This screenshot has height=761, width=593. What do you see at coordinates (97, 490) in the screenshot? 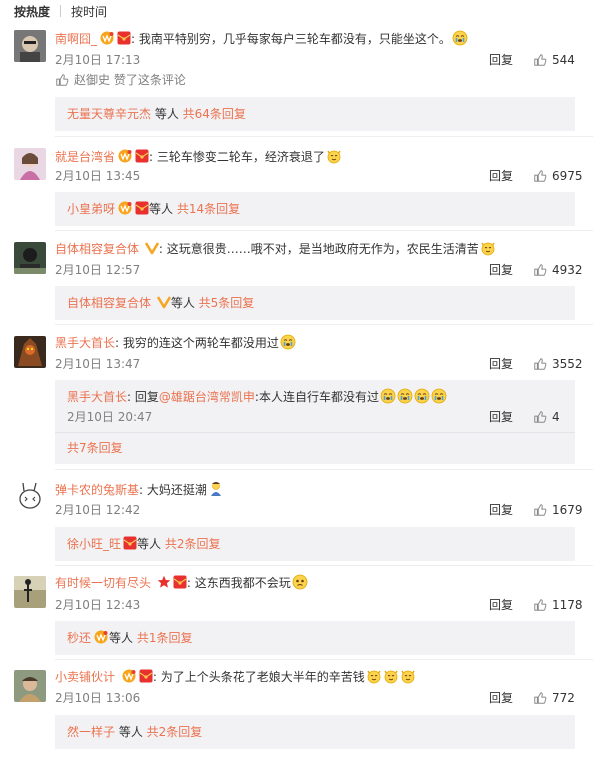
I see `username-link: 弹卡农的兔斯基` at bounding box center [97, 490].